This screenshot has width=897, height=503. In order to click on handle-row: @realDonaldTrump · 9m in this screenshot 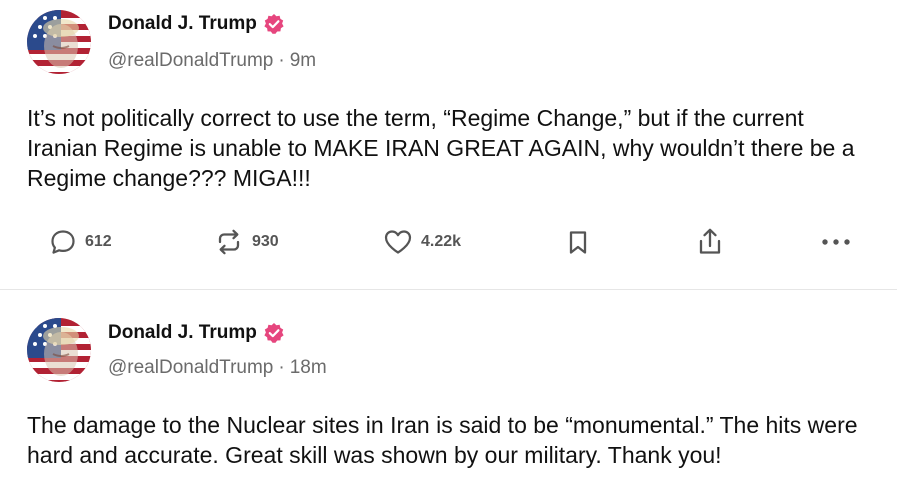, I will do `click(212, 61)`.